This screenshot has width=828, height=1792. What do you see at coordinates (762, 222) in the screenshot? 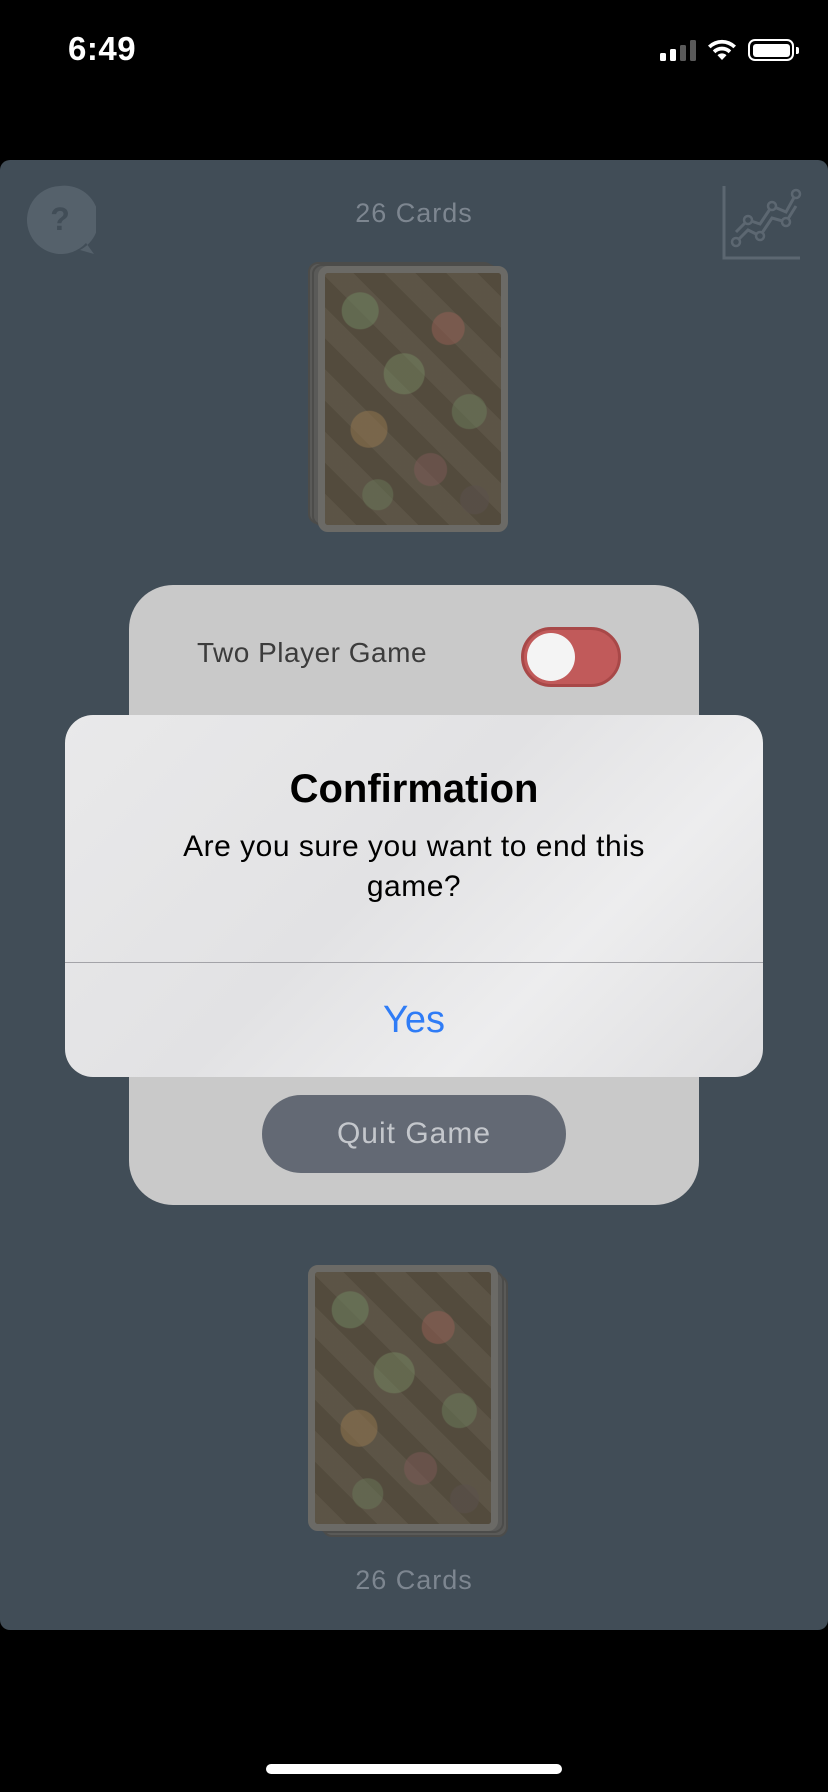
I see `stats-chart-icon` at bounding box center [762, 222].